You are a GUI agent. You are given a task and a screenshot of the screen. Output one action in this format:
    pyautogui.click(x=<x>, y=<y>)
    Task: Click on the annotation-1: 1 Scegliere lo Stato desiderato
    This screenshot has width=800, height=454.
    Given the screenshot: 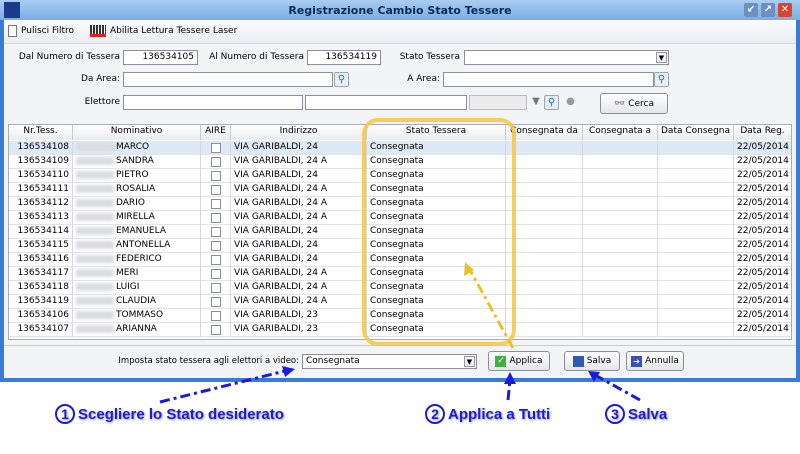 What is the action you would take?
    pyautogui.click(x=169, y=414)
    